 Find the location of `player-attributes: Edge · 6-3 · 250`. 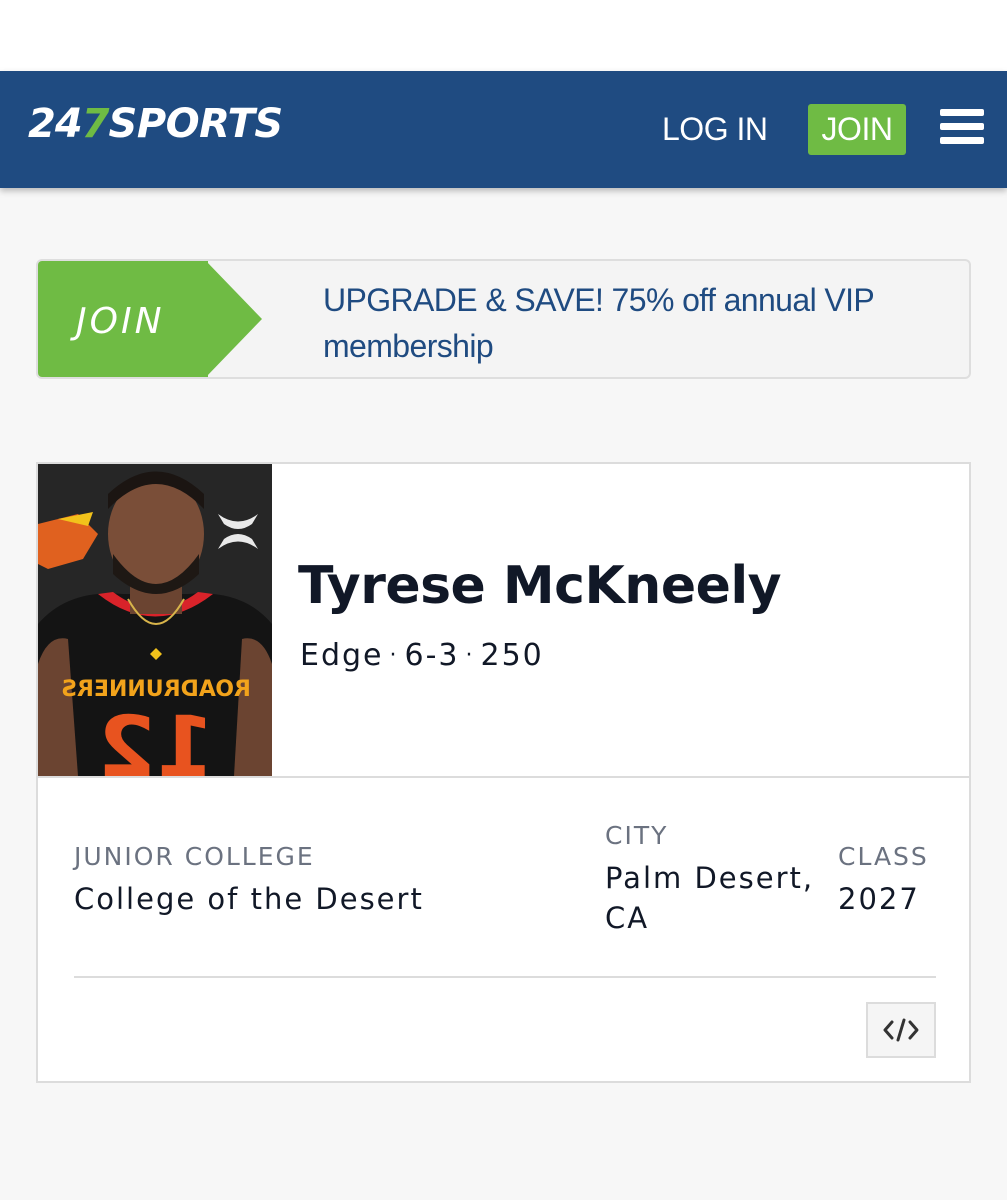

player-attributes: Edge · 6-3 · 250 is located at coordinates (422, 655).